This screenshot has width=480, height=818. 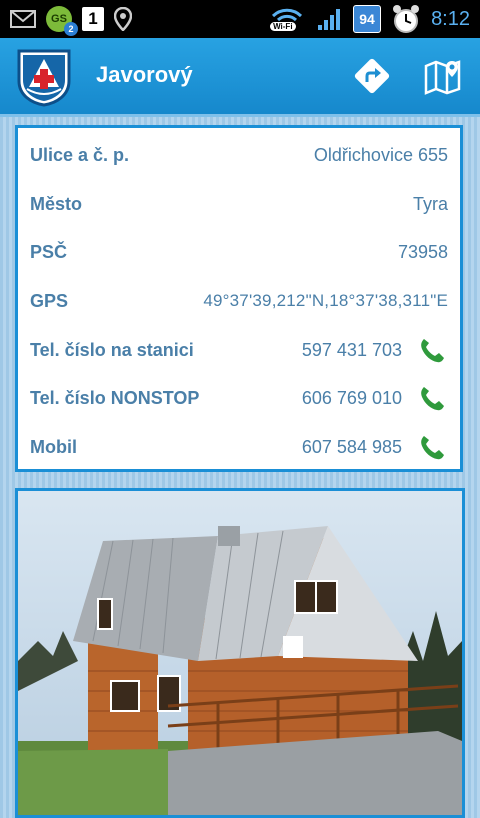 I want to click on location-pin-icon, so click(x=123, y=19).